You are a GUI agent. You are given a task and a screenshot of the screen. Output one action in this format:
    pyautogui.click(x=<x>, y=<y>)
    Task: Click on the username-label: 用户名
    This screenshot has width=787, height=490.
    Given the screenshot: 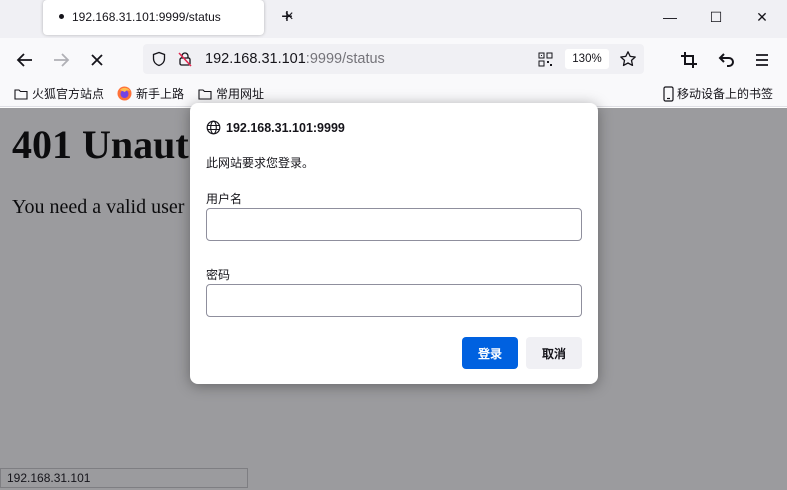 What is the action you would take?
    pyautogui.click(x=224, y=199)
    